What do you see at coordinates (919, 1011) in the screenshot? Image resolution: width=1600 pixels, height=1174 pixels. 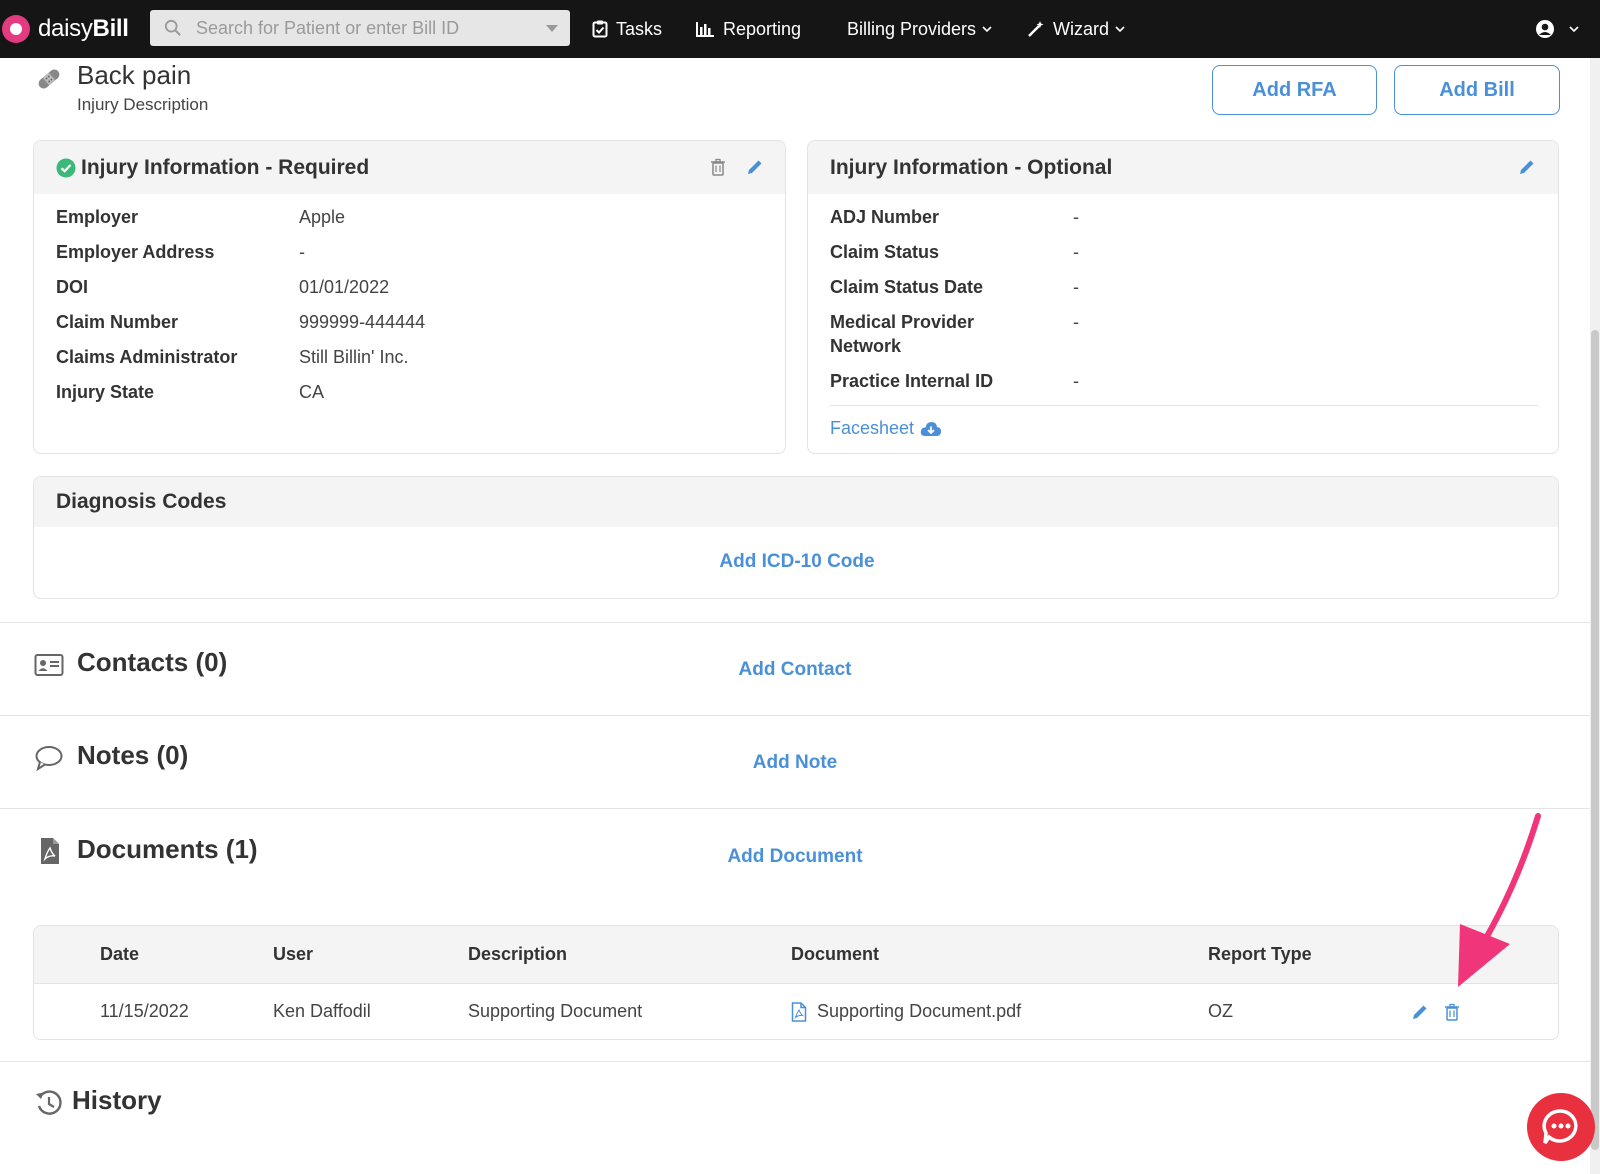 I see `document-link-label: Supporting Document.pdf` at bounding box center [919, 1011].